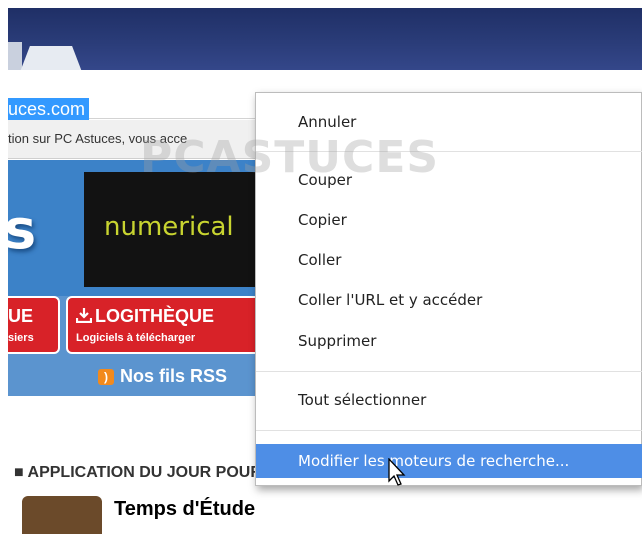 The height and width of the screenshot is (534, 642). What do you see at coordinates (15, 56) in the screenshot?
I see `tab-edge` at bounding box center [15, 56].